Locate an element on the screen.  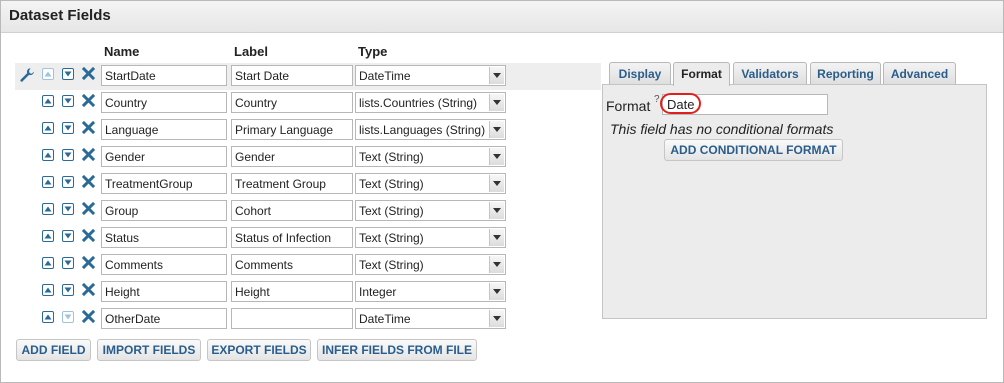
wrench-icon is located at coordinates (27, 76).